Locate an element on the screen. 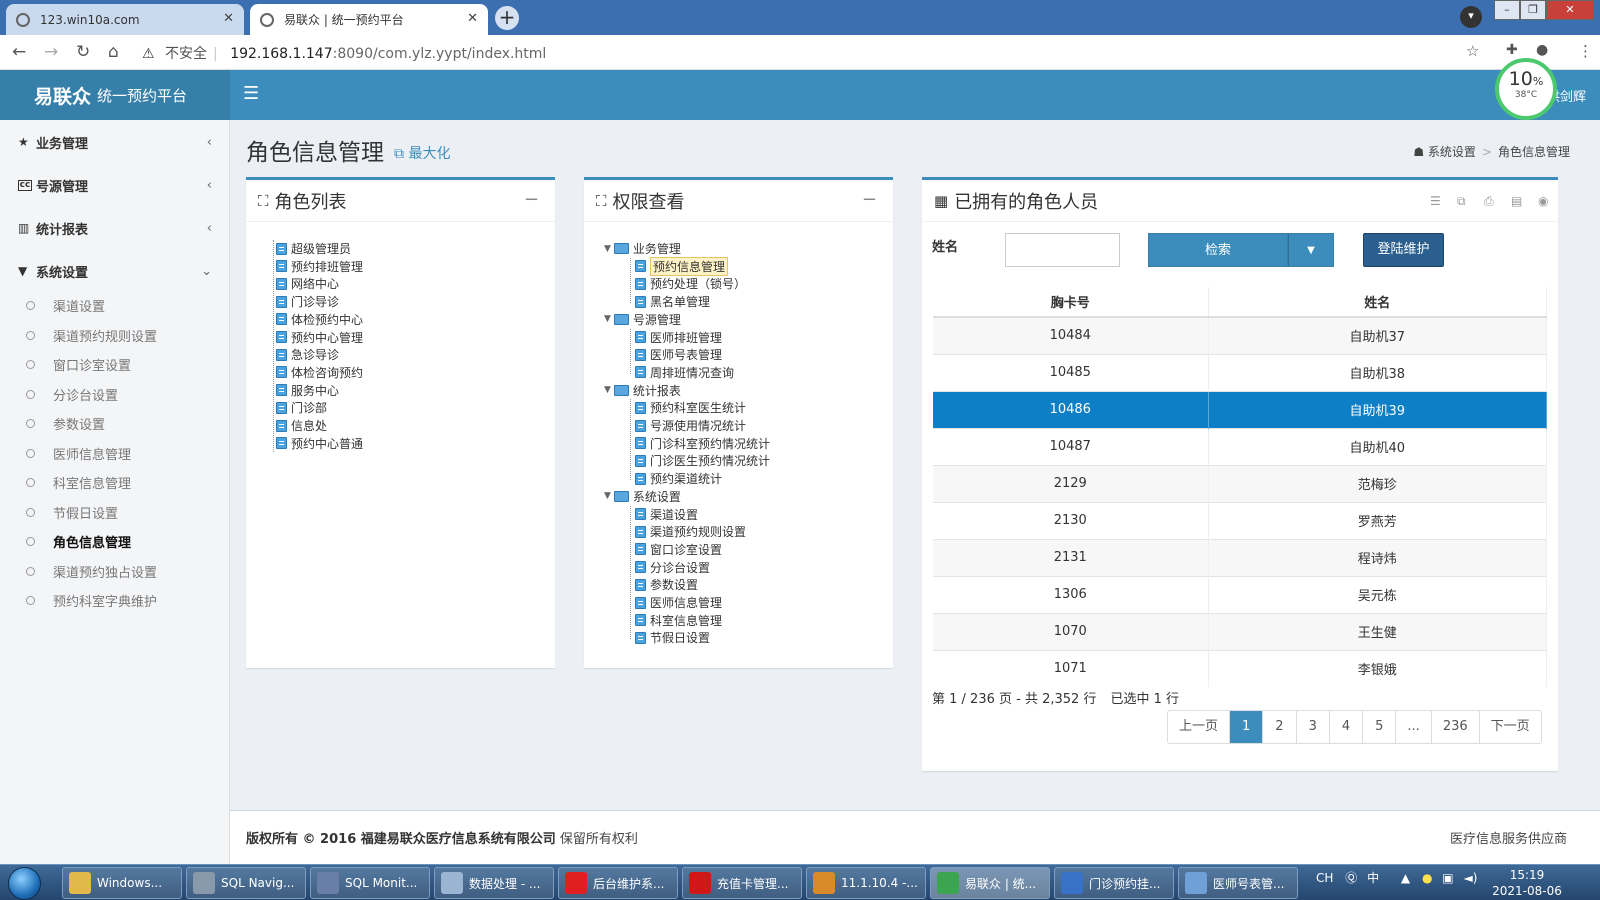 The image size is (1600, 900). extensions-icon: ✚ is located at coordinates (1512, 50).